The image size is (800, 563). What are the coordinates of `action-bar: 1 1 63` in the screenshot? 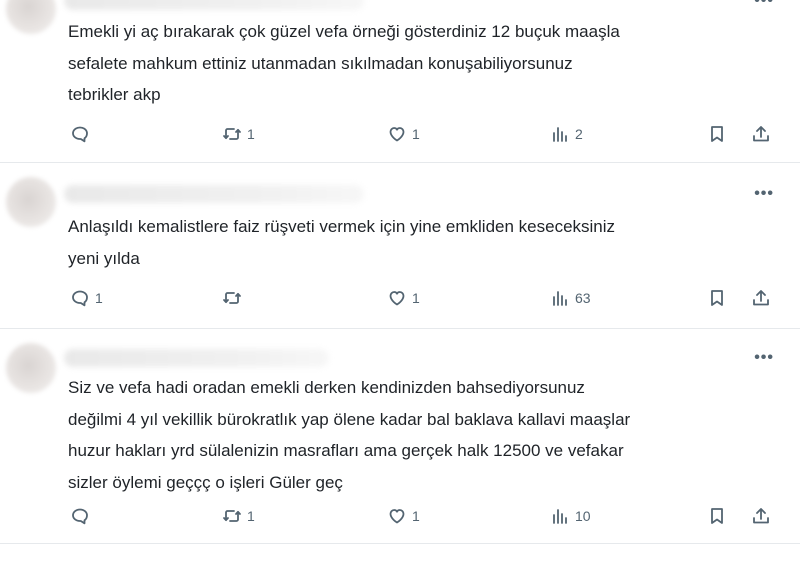 It's located at (400, 298).